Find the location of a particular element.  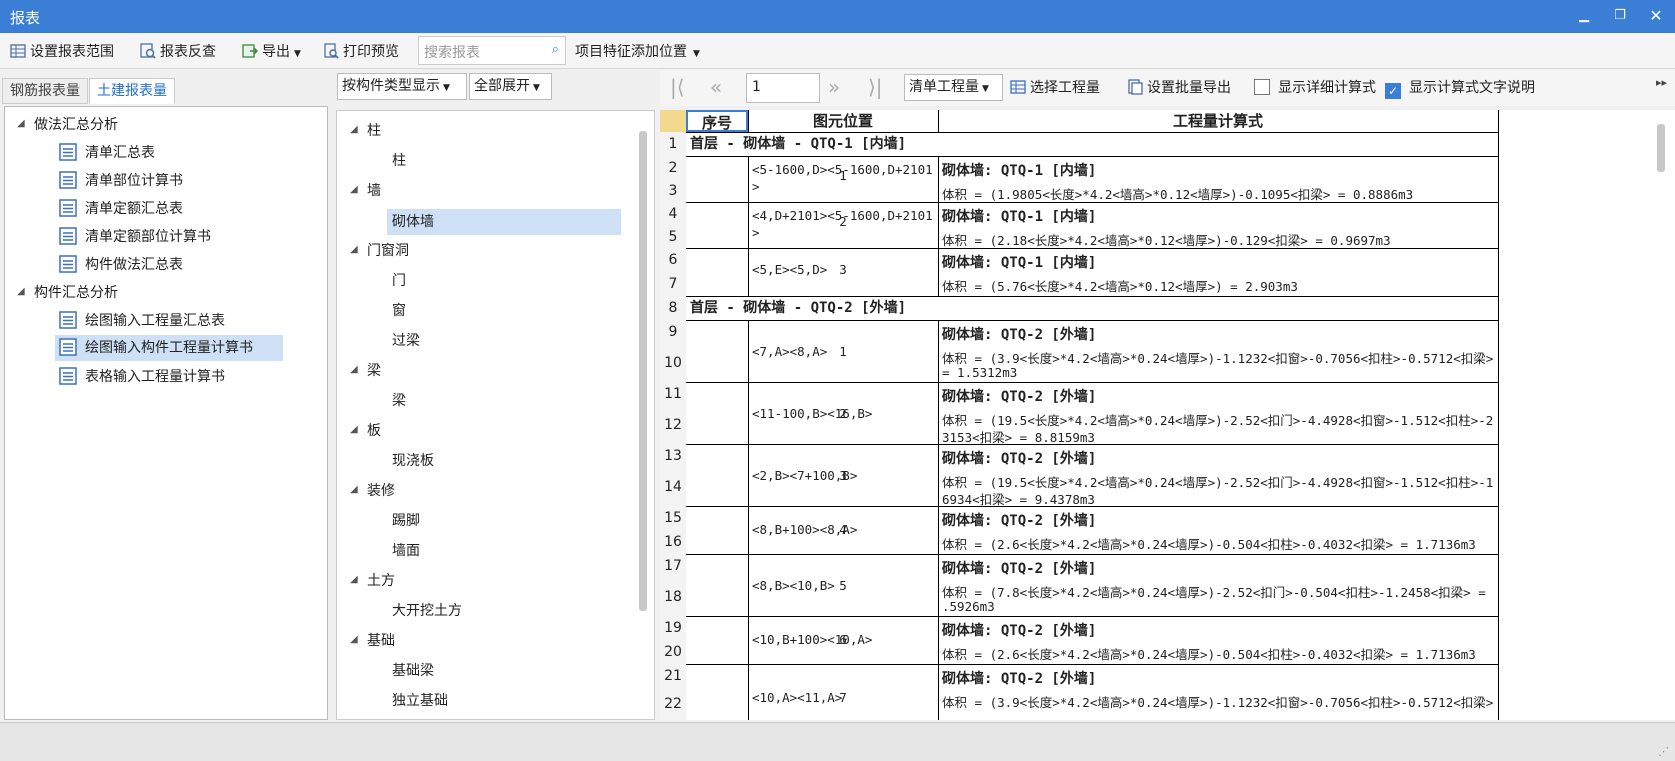

tree-item-wall-surface: 墙面 is located at coordinates (406, 551).